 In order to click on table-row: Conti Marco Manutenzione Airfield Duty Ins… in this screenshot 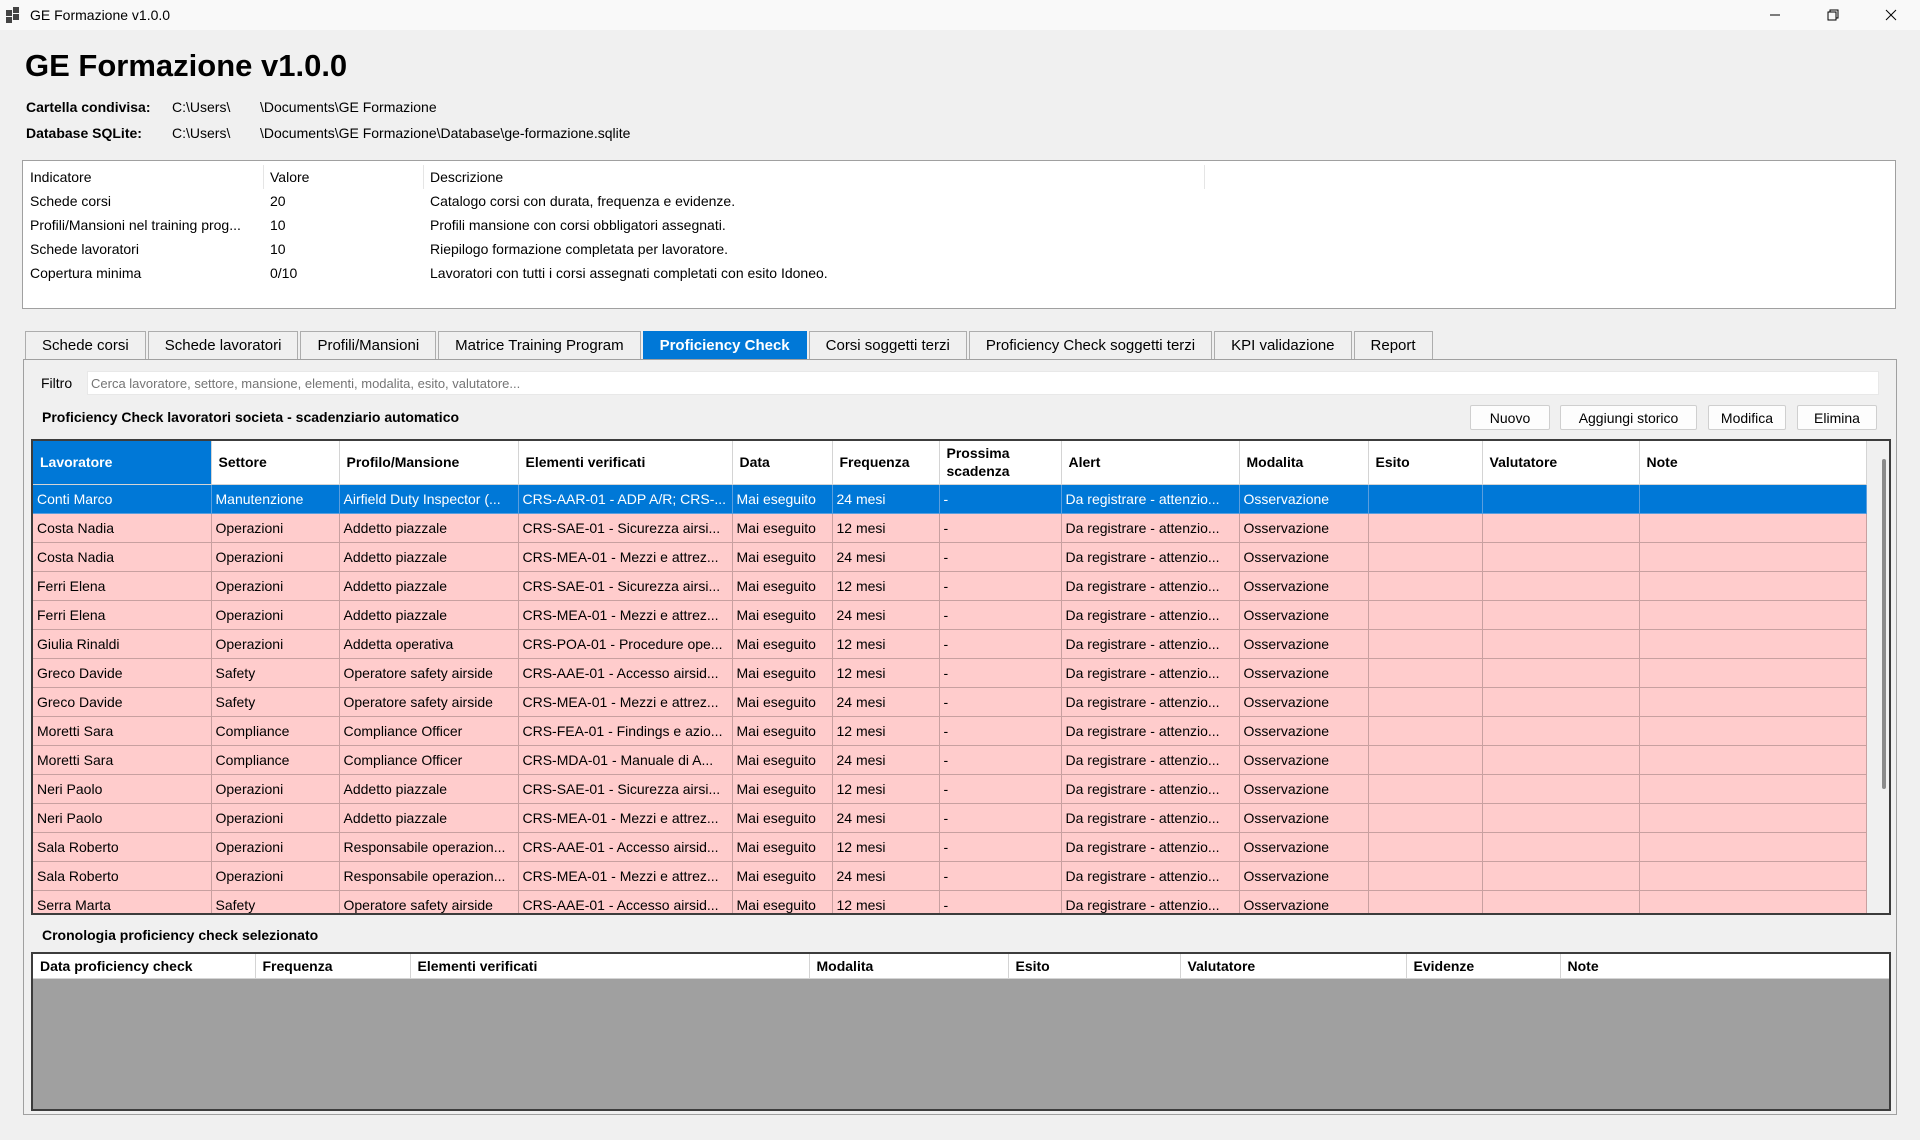, I will do `click(950, 499)`.